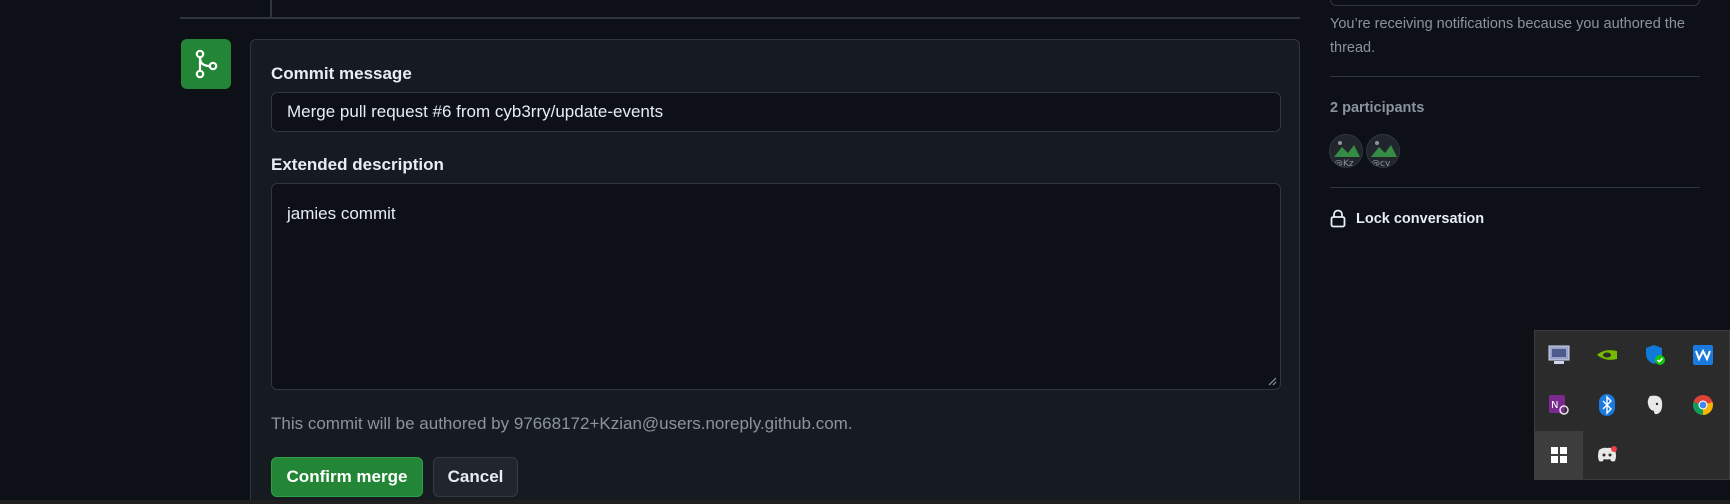 This screenshot has height=504, width=1730. I want to click on waves-audio-icon, so click(1703, 355).